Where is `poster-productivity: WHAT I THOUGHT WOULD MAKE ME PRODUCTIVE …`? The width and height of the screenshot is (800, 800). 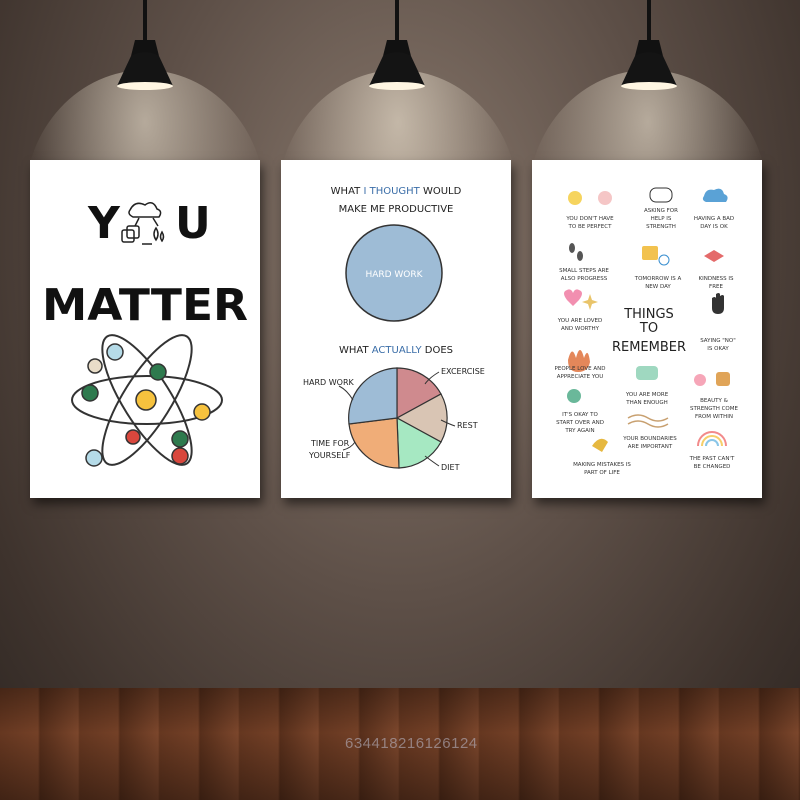
poster-productivity: WHAT I THOUGHT WOULD MAKE ME PRODUCTIVE … is located at coordinates (396, 329).